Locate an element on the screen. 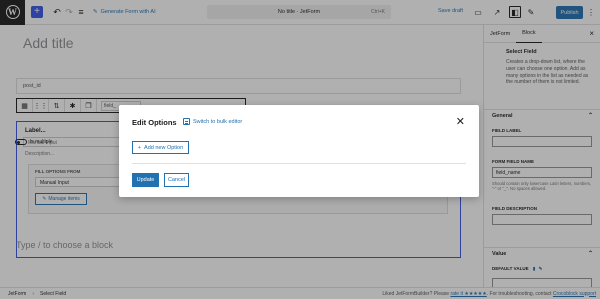 The width and height of the screenshot is (600, 299). modal-title: Edit Options is located at coordinates (154, 122).